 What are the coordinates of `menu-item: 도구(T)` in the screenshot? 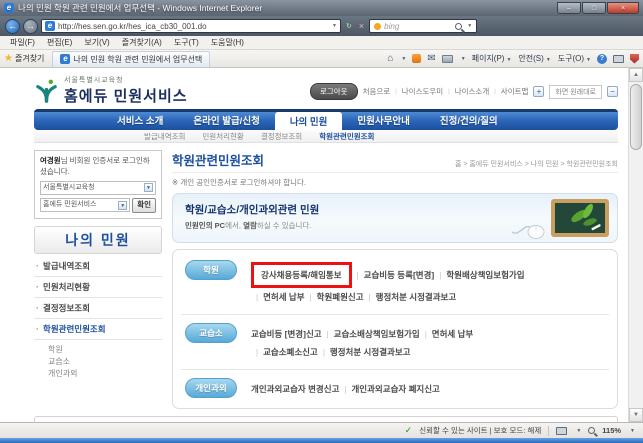 It's located at (186, 42).